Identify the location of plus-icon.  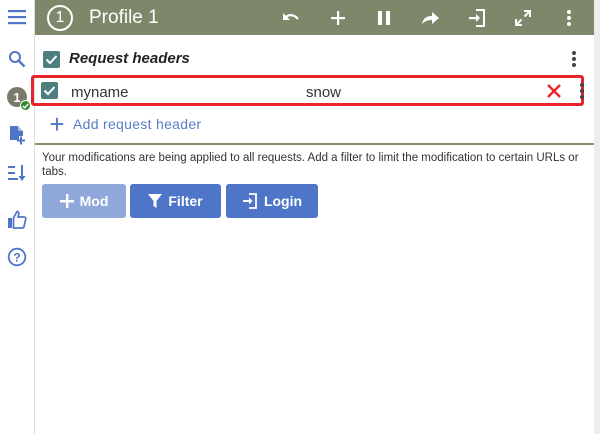
(66, 201).